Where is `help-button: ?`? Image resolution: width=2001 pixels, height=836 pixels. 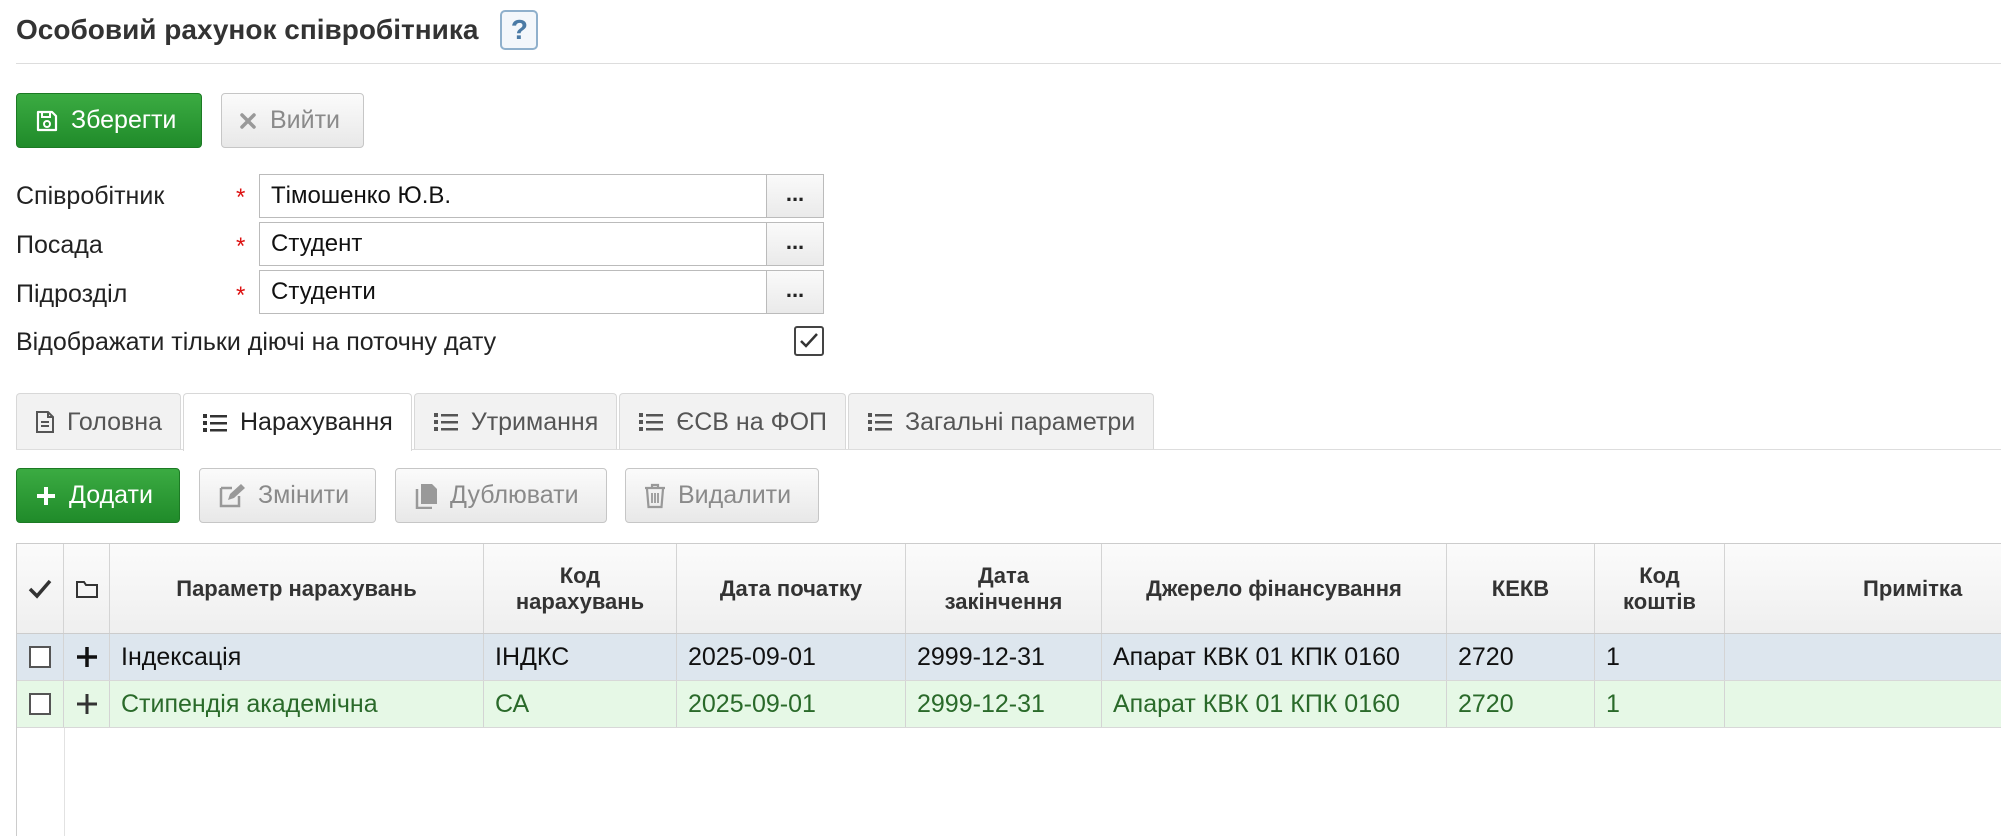 help-button: ? is located at coordinates (519, 30).